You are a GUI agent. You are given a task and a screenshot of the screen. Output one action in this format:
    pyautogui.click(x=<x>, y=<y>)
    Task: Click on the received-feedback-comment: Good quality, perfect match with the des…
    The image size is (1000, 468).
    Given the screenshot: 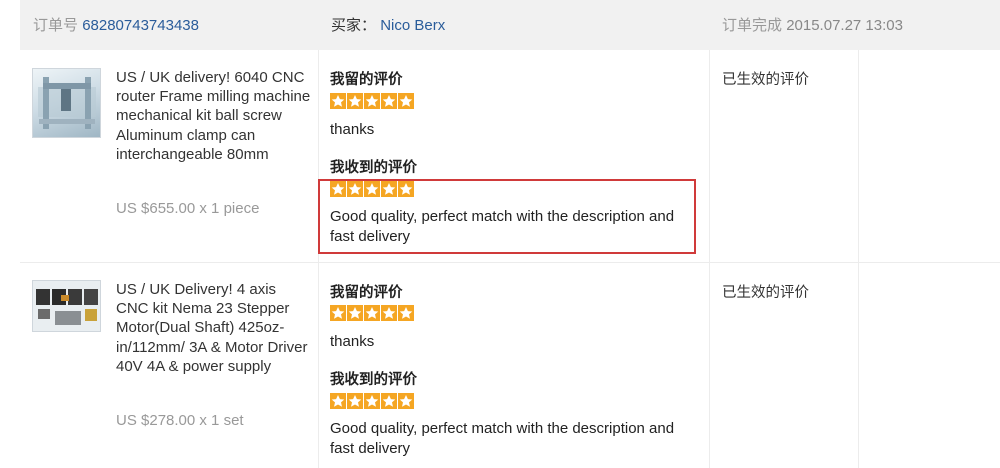 What is the action you would take?
    pyautogui.click(x=502, y=438)
    